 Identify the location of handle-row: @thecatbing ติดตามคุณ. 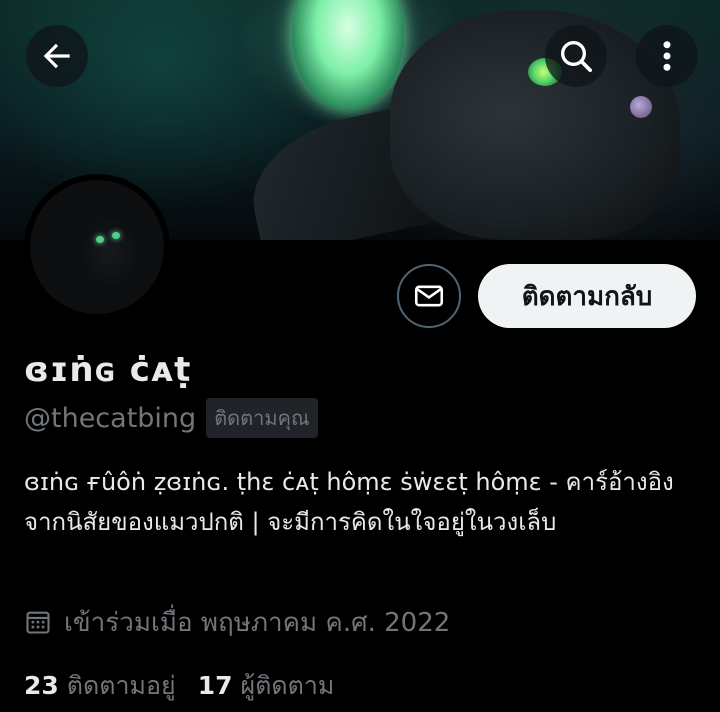
(171, 418).